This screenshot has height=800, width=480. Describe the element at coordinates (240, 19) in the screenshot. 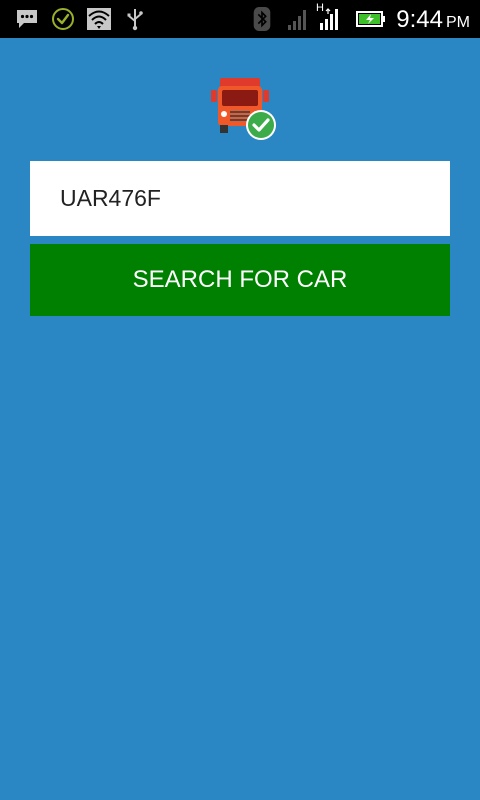

I see `status-bar: H 9:44 PM` at that location.